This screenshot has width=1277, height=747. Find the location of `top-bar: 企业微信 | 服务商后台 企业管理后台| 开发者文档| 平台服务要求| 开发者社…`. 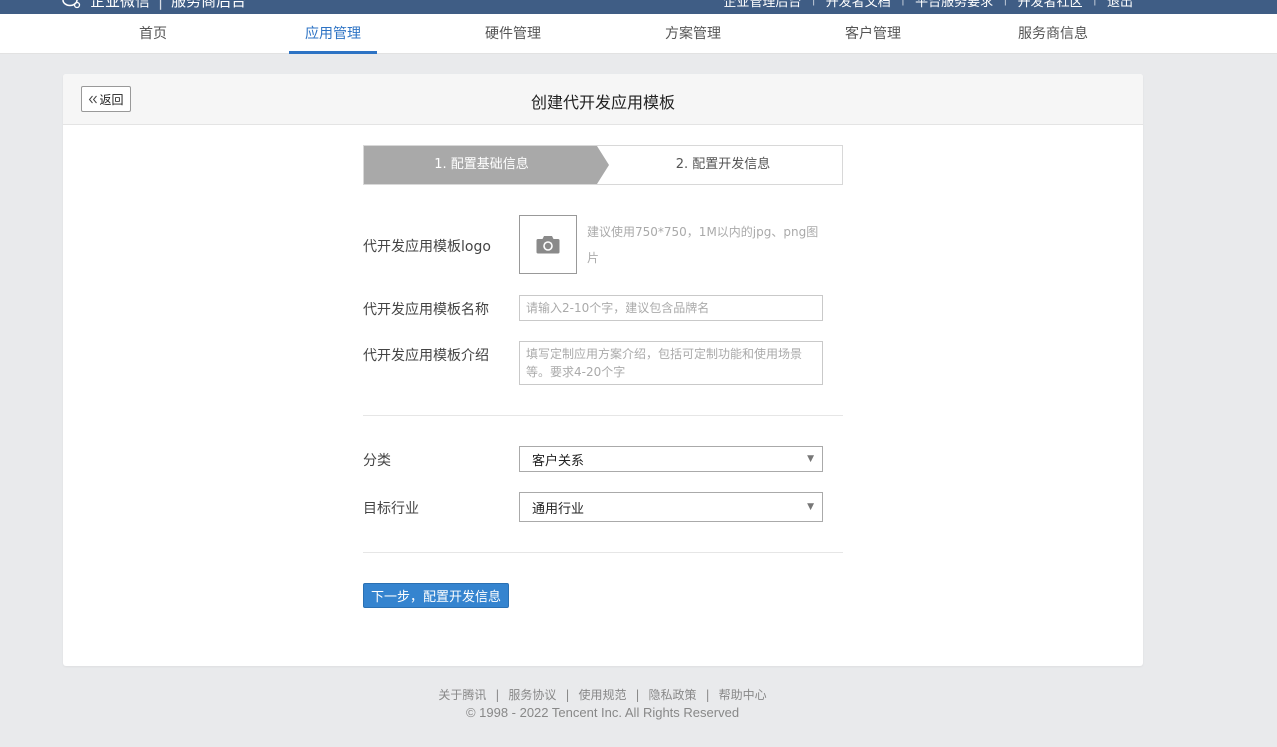

top-bar: 企业微信 | 服务商后台 企业管理后台| 开发者文档| 平台服务要求| 开发者社… is located at coordinates (638, 7).